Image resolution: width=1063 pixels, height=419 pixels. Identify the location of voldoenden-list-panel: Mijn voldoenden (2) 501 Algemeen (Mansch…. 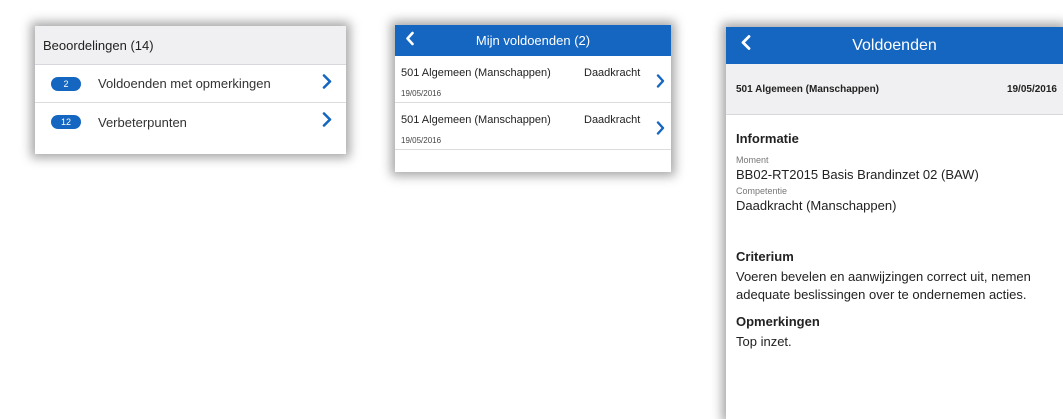
(533, 98).